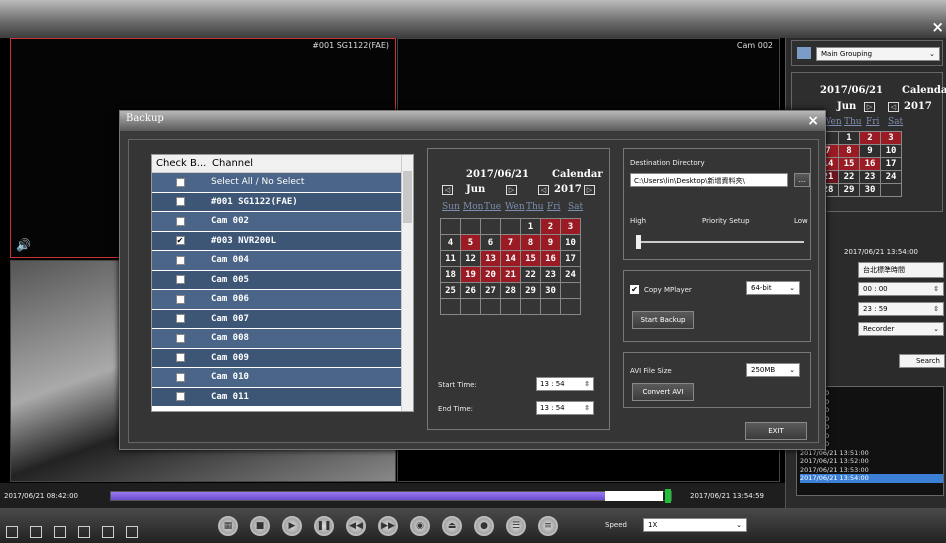  Describe the element at coordinates (511, 190) in the screenshot. I see `month-next-button: ▷` at that location.